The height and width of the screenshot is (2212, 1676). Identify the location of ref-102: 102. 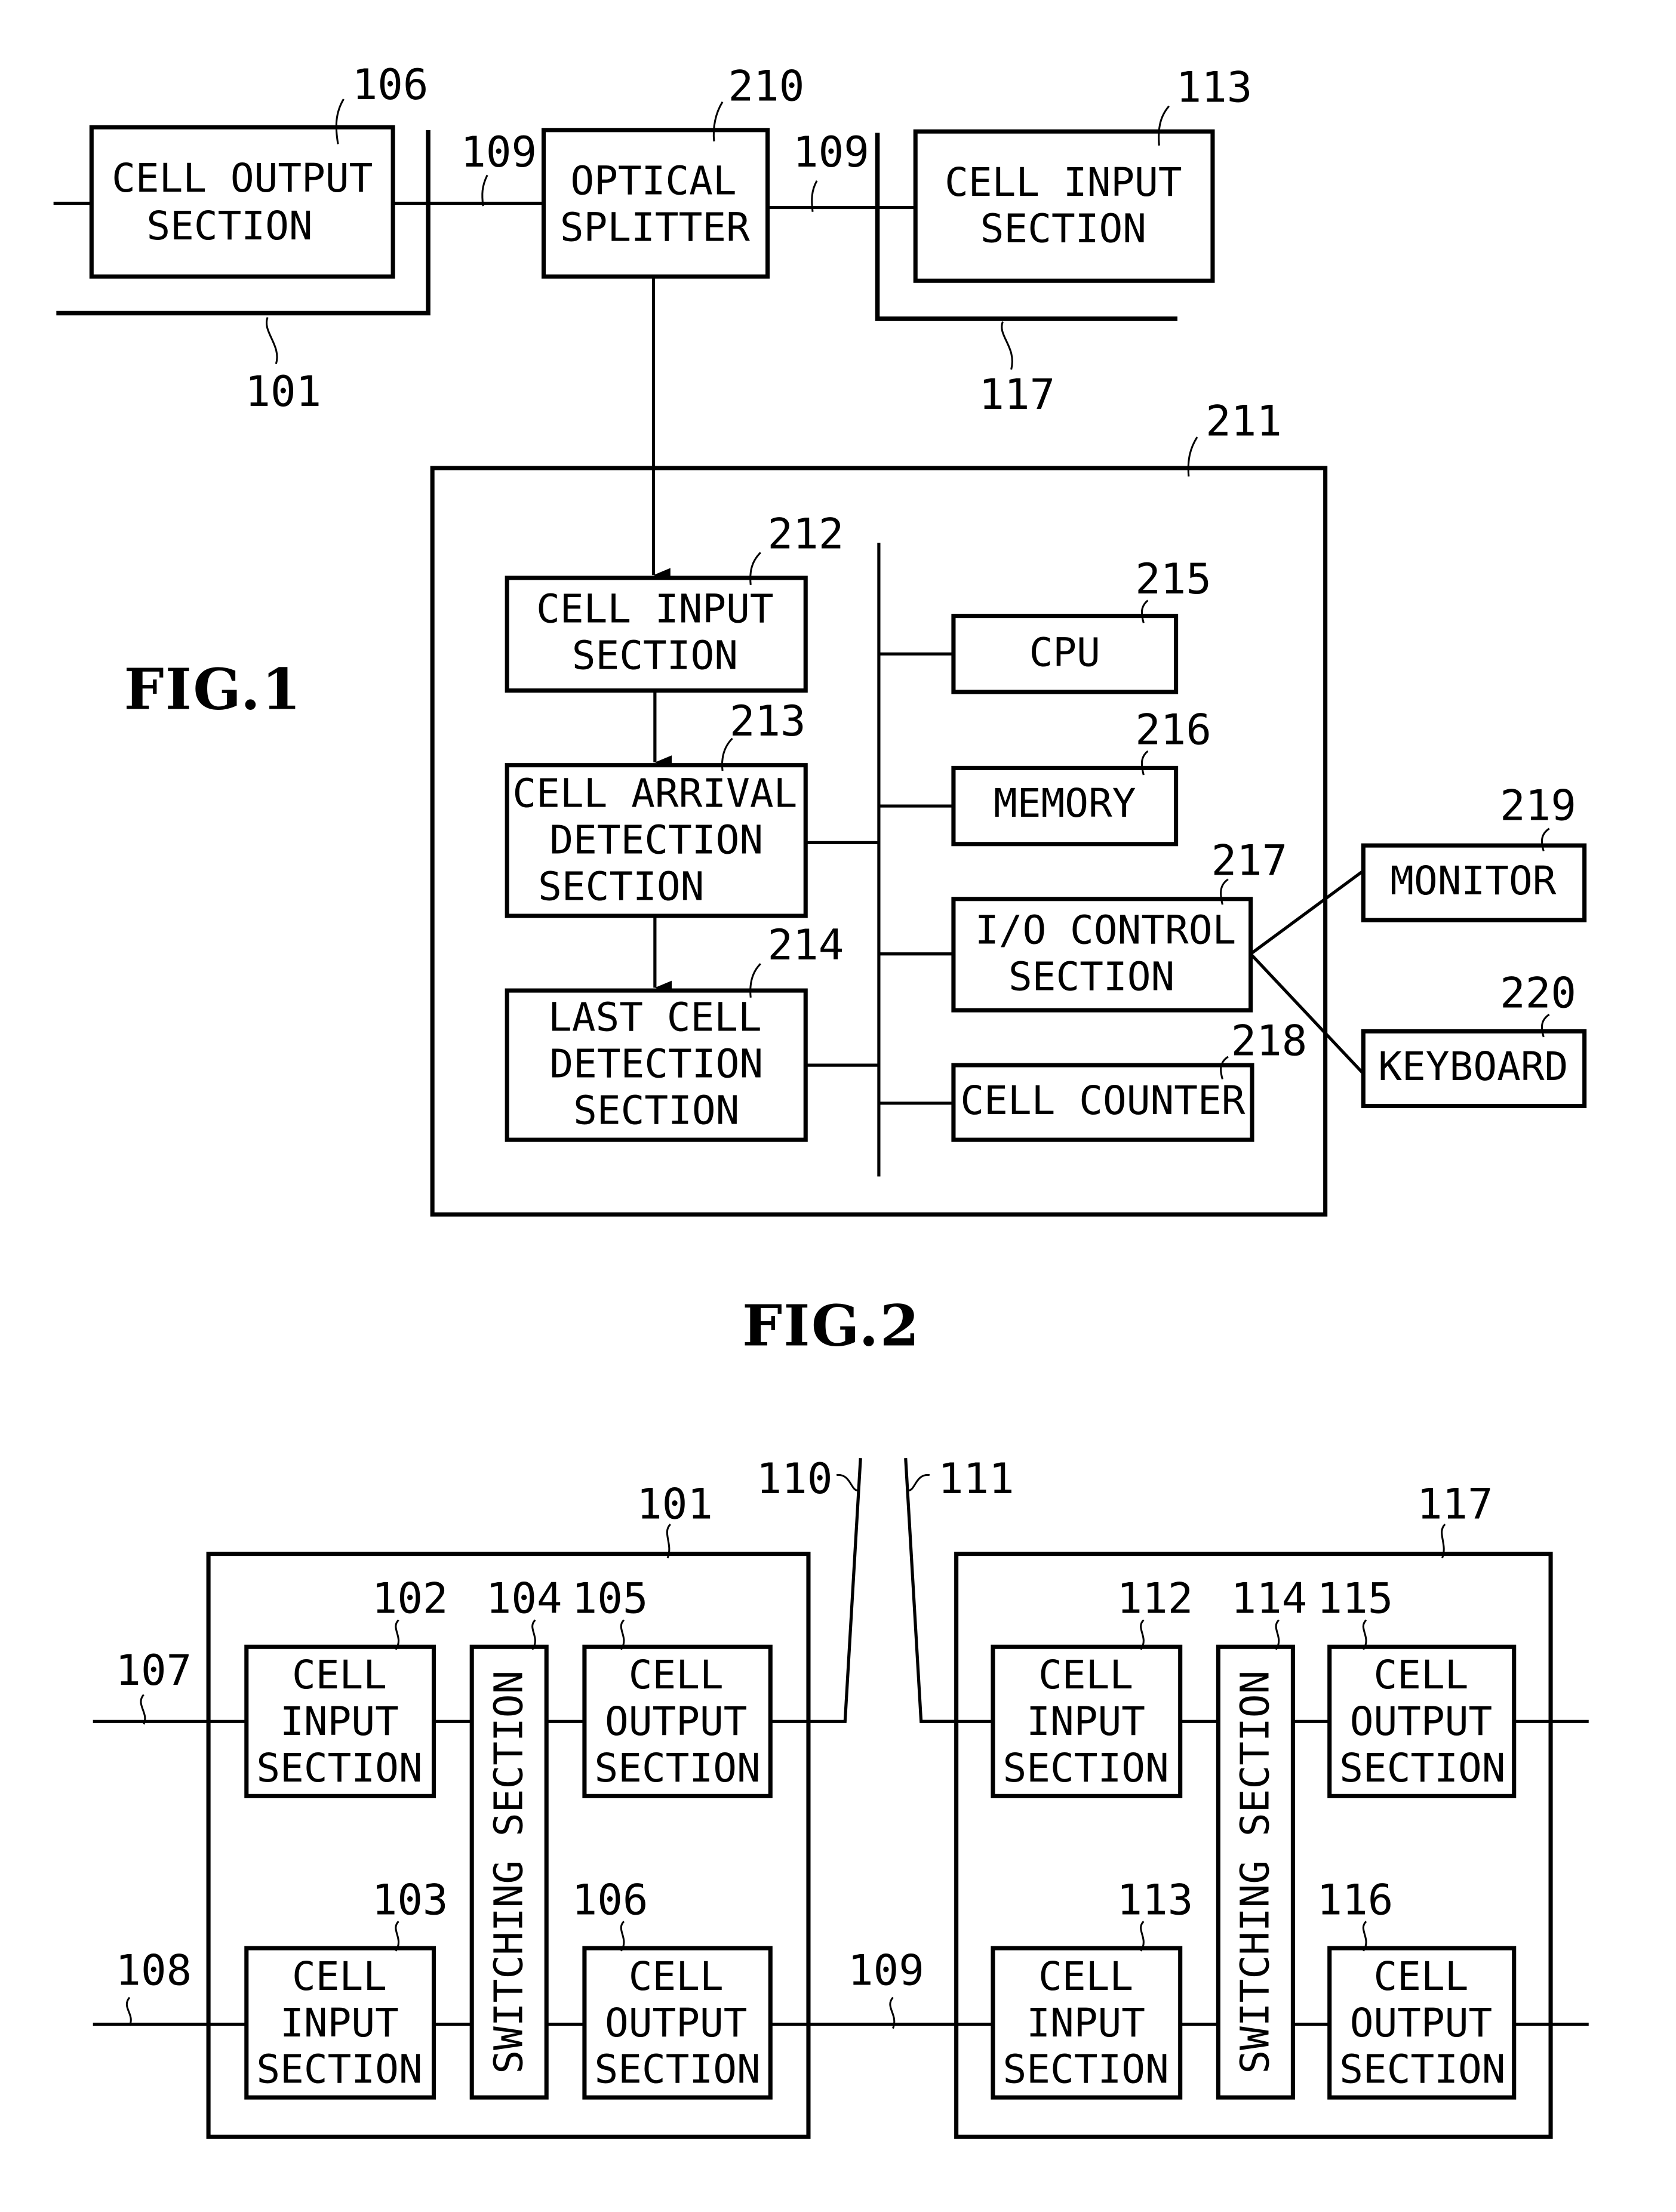
(410, 1598).